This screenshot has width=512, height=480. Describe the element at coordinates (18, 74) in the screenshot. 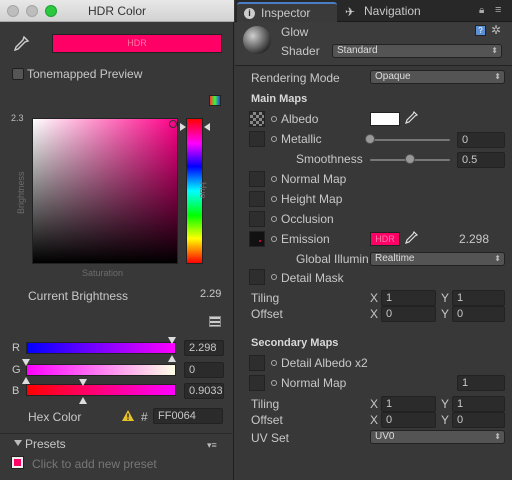

I see `tonemapped-preview-checkbox` at that location.